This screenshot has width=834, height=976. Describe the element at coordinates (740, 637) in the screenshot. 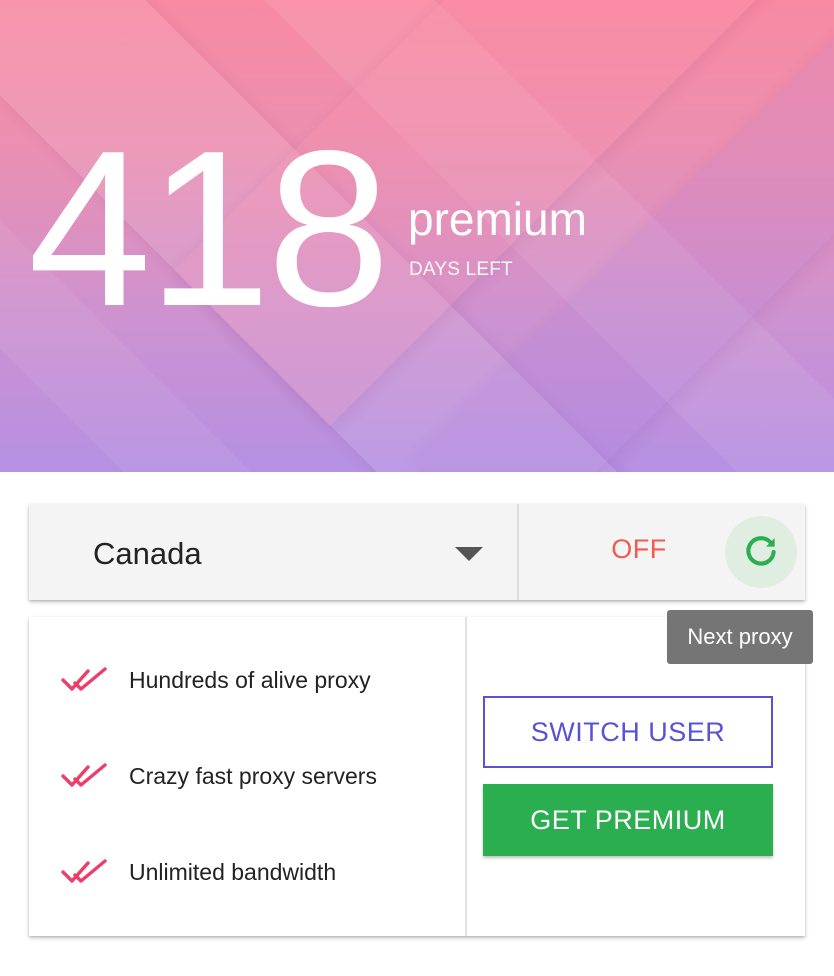

I see `next-proxy-tooltip: Next proxy` at that location.